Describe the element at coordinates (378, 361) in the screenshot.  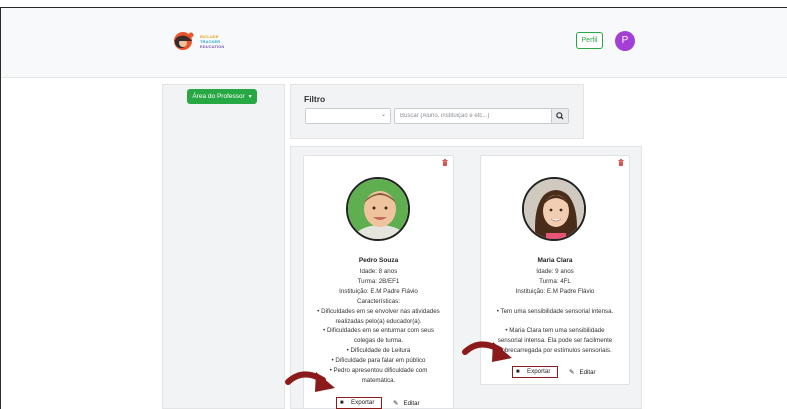
I see `detail-line: • Dificuldade para falar em público` at that location.